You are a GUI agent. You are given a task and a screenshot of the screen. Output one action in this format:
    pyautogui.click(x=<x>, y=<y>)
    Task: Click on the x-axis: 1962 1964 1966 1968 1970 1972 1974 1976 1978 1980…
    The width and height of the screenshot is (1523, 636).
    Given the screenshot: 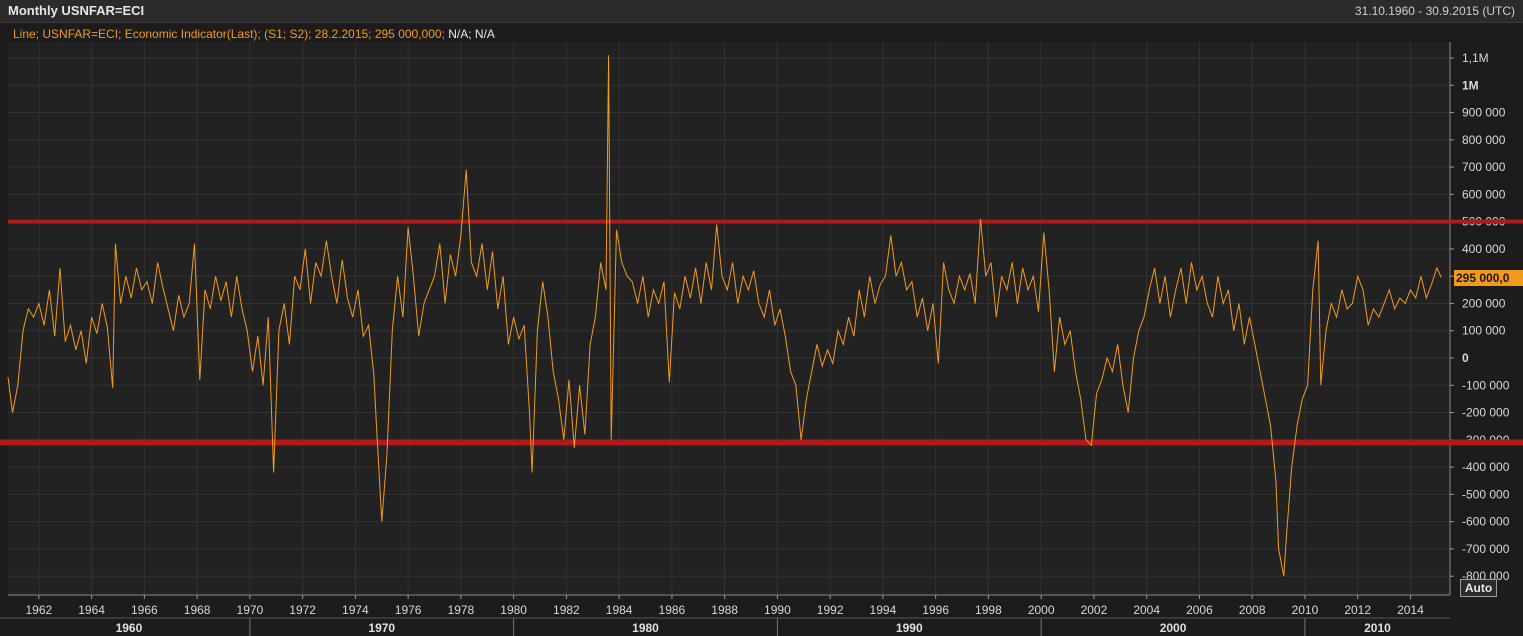 What is the action you would take?
    pyautogui.click(x=761, y=615)
    